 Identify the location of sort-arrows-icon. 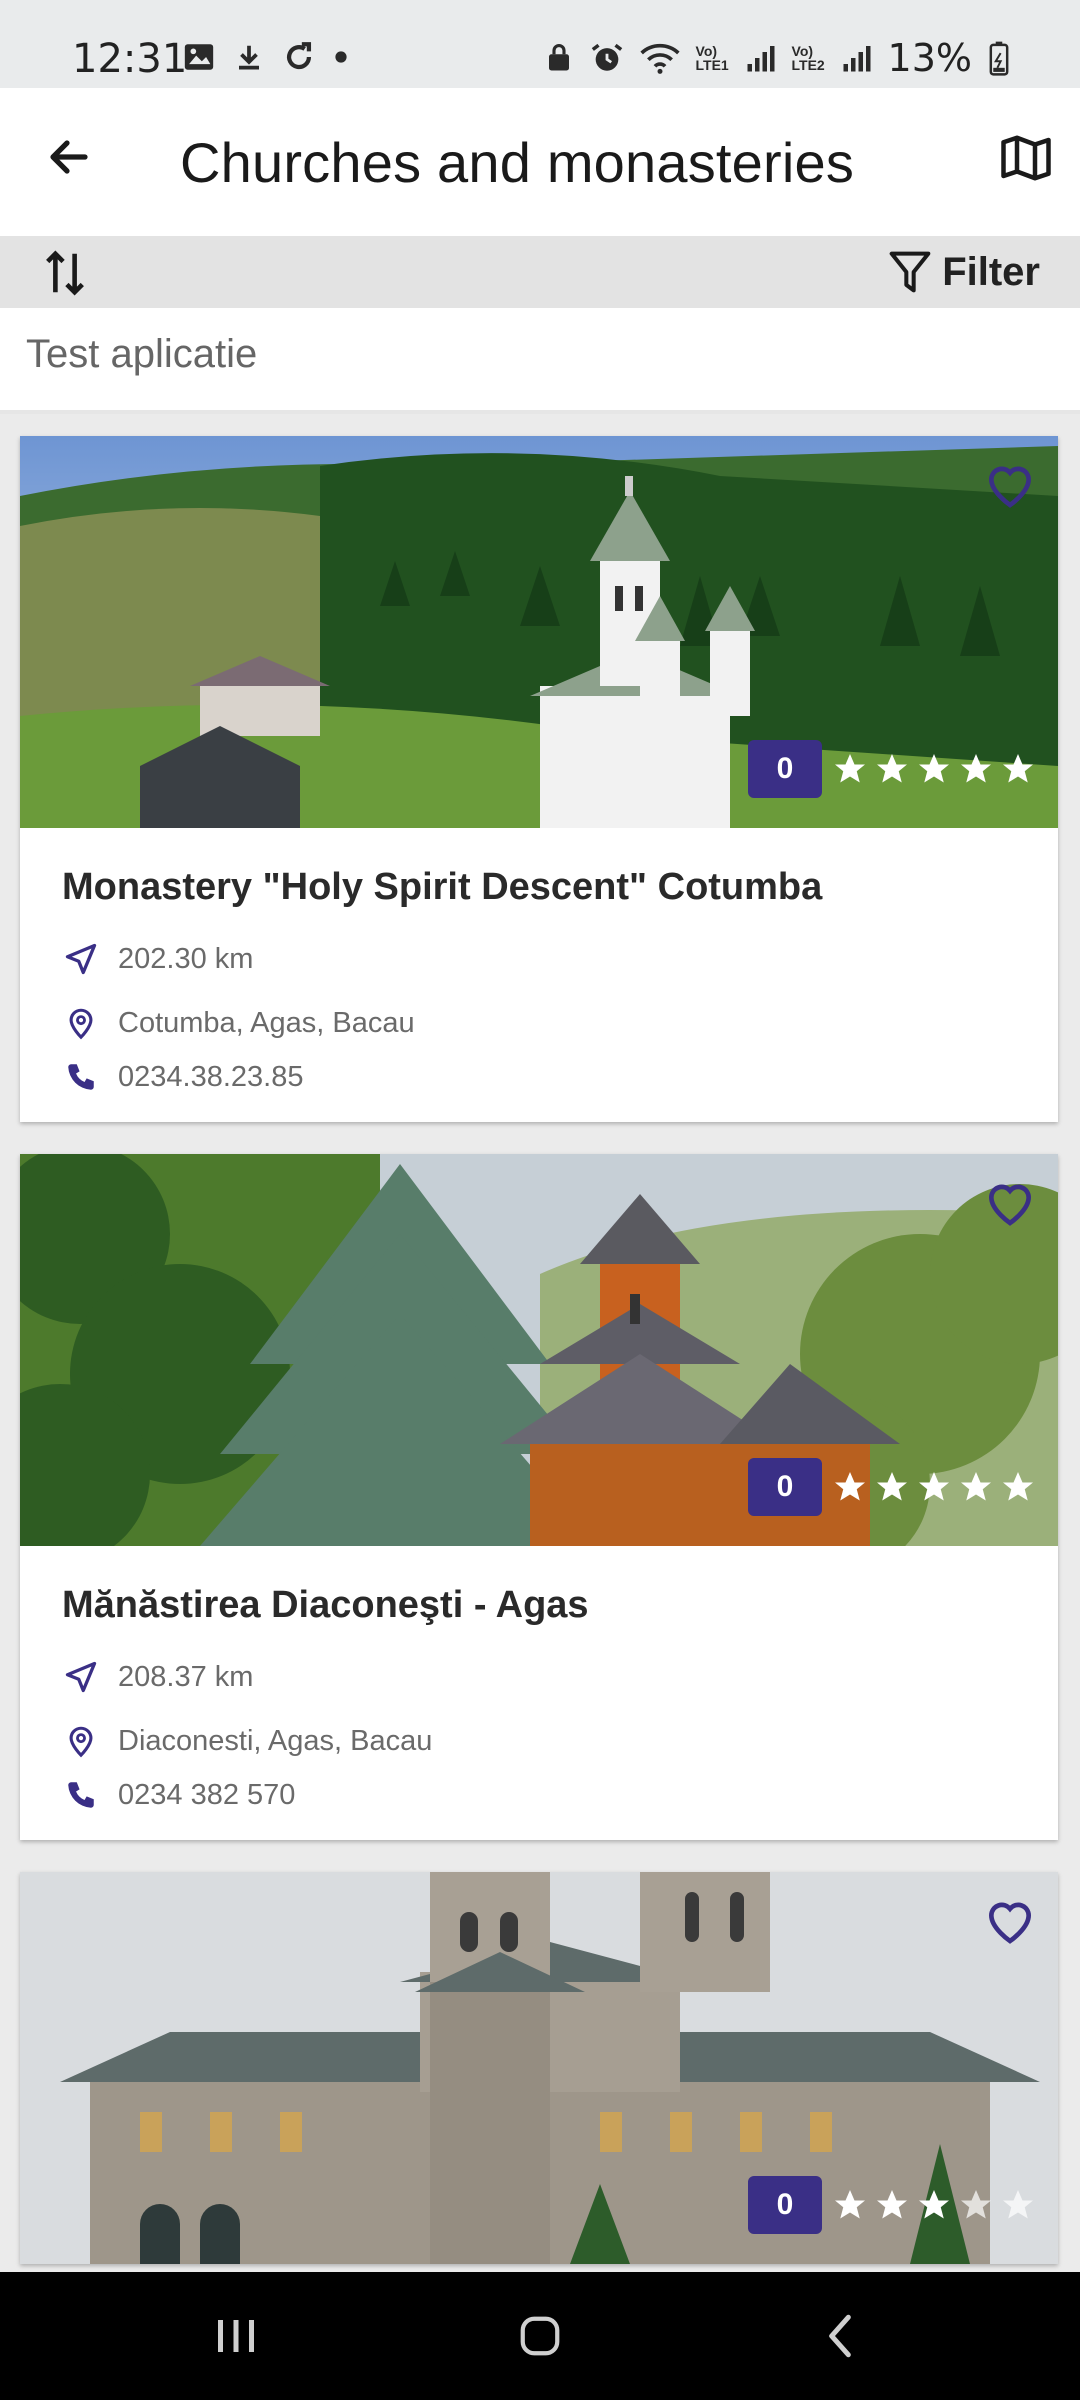
(65, 273).